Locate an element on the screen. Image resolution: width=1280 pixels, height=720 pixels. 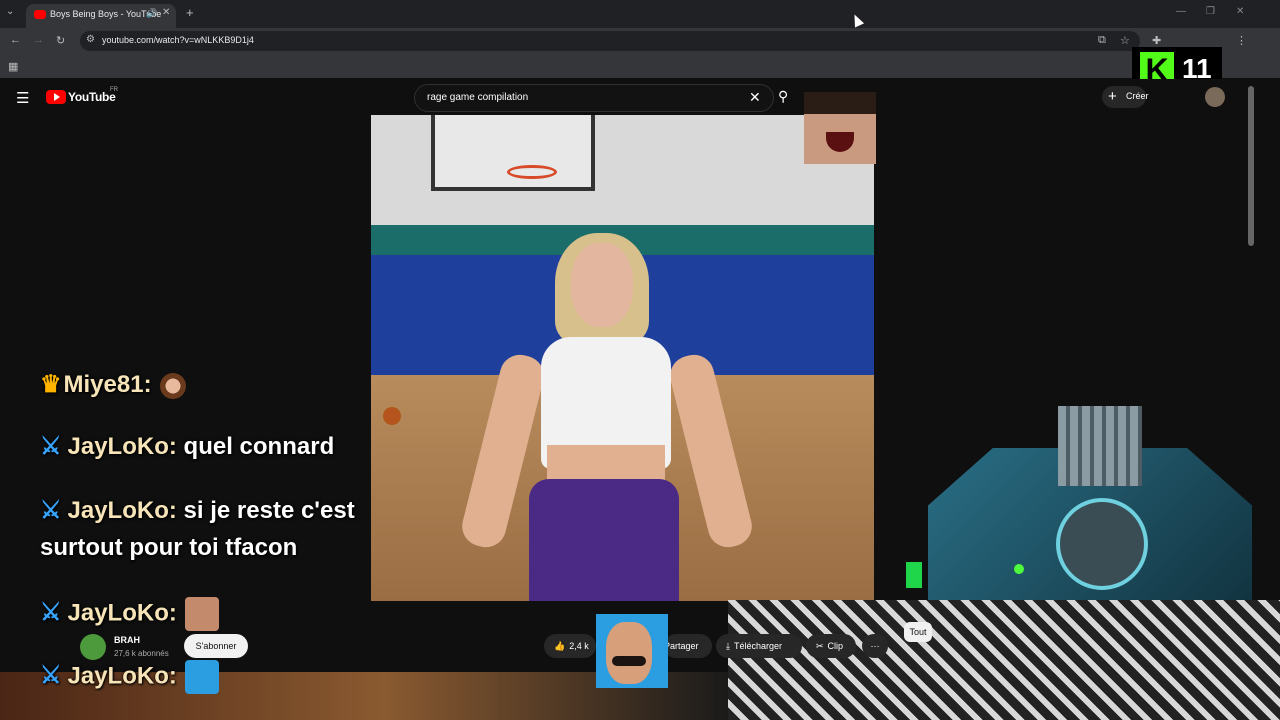
chat-message: ♛Miye81: is located at coordinates (113, 384).